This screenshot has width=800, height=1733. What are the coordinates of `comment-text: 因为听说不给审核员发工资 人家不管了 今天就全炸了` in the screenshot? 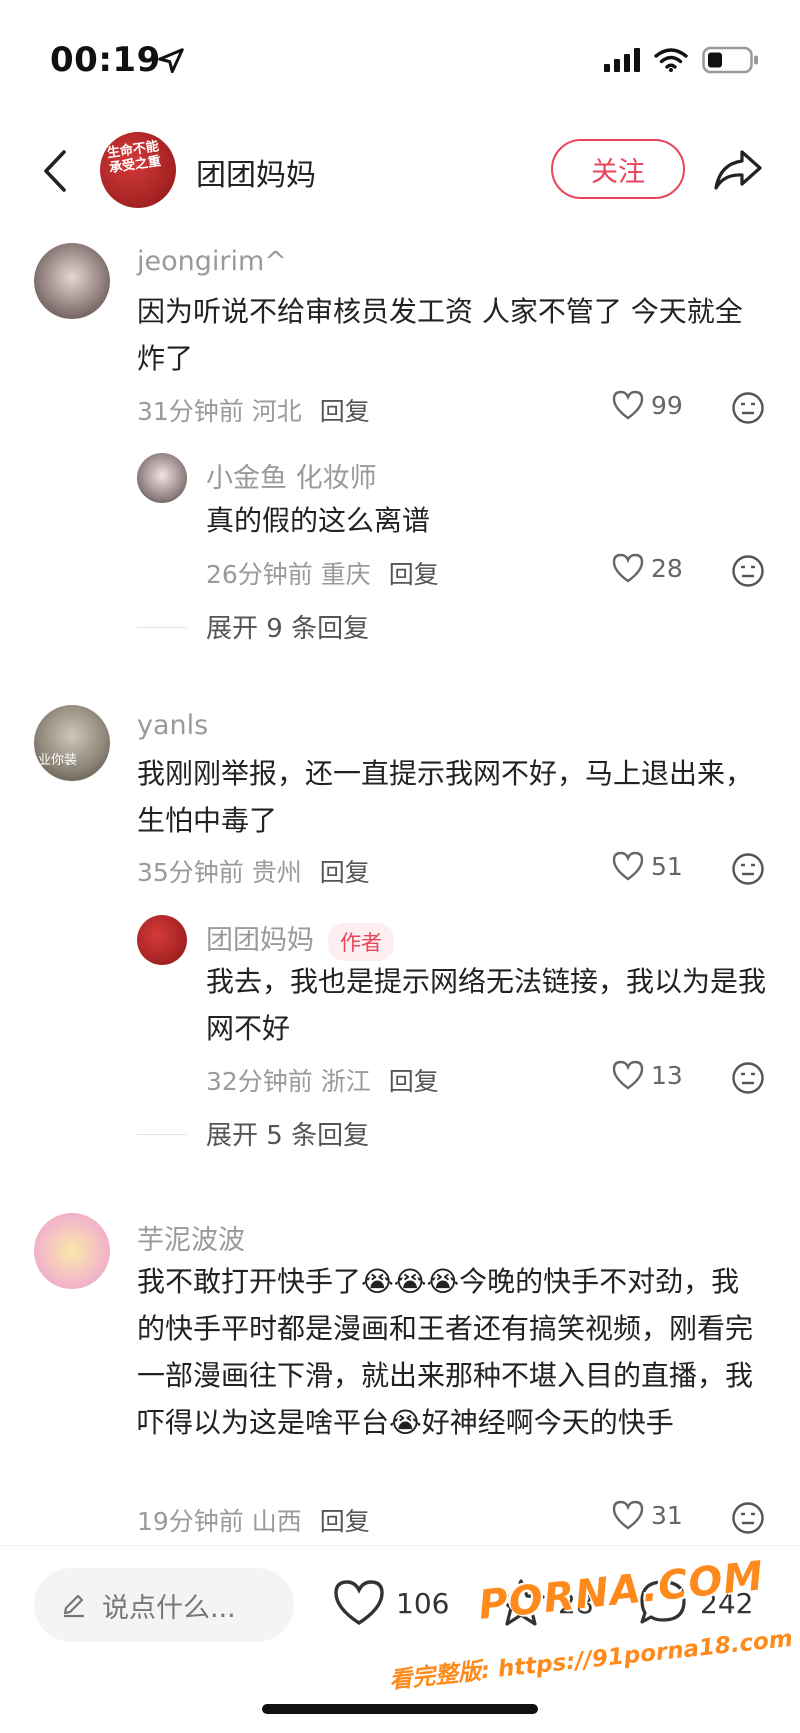 It's located at (440, 335).